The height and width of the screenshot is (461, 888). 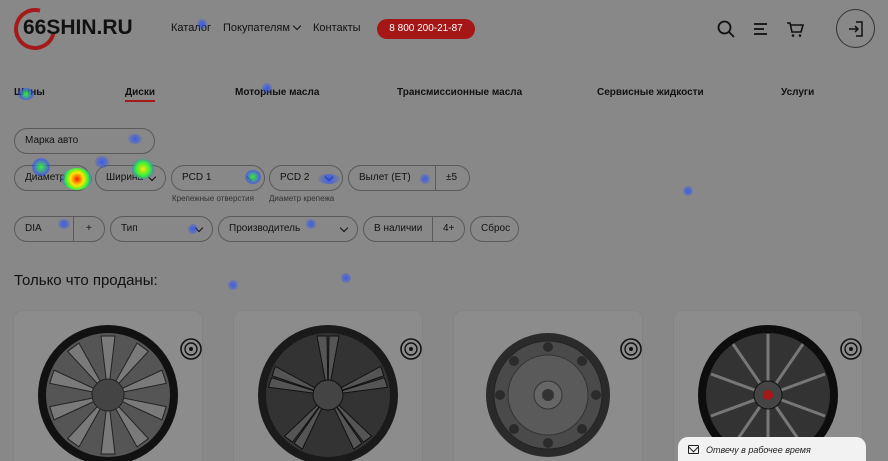 What do you see at coordinates (161, 229) in the screenshot?
I see `type-select: Тип` at bounding box center [161, 229].